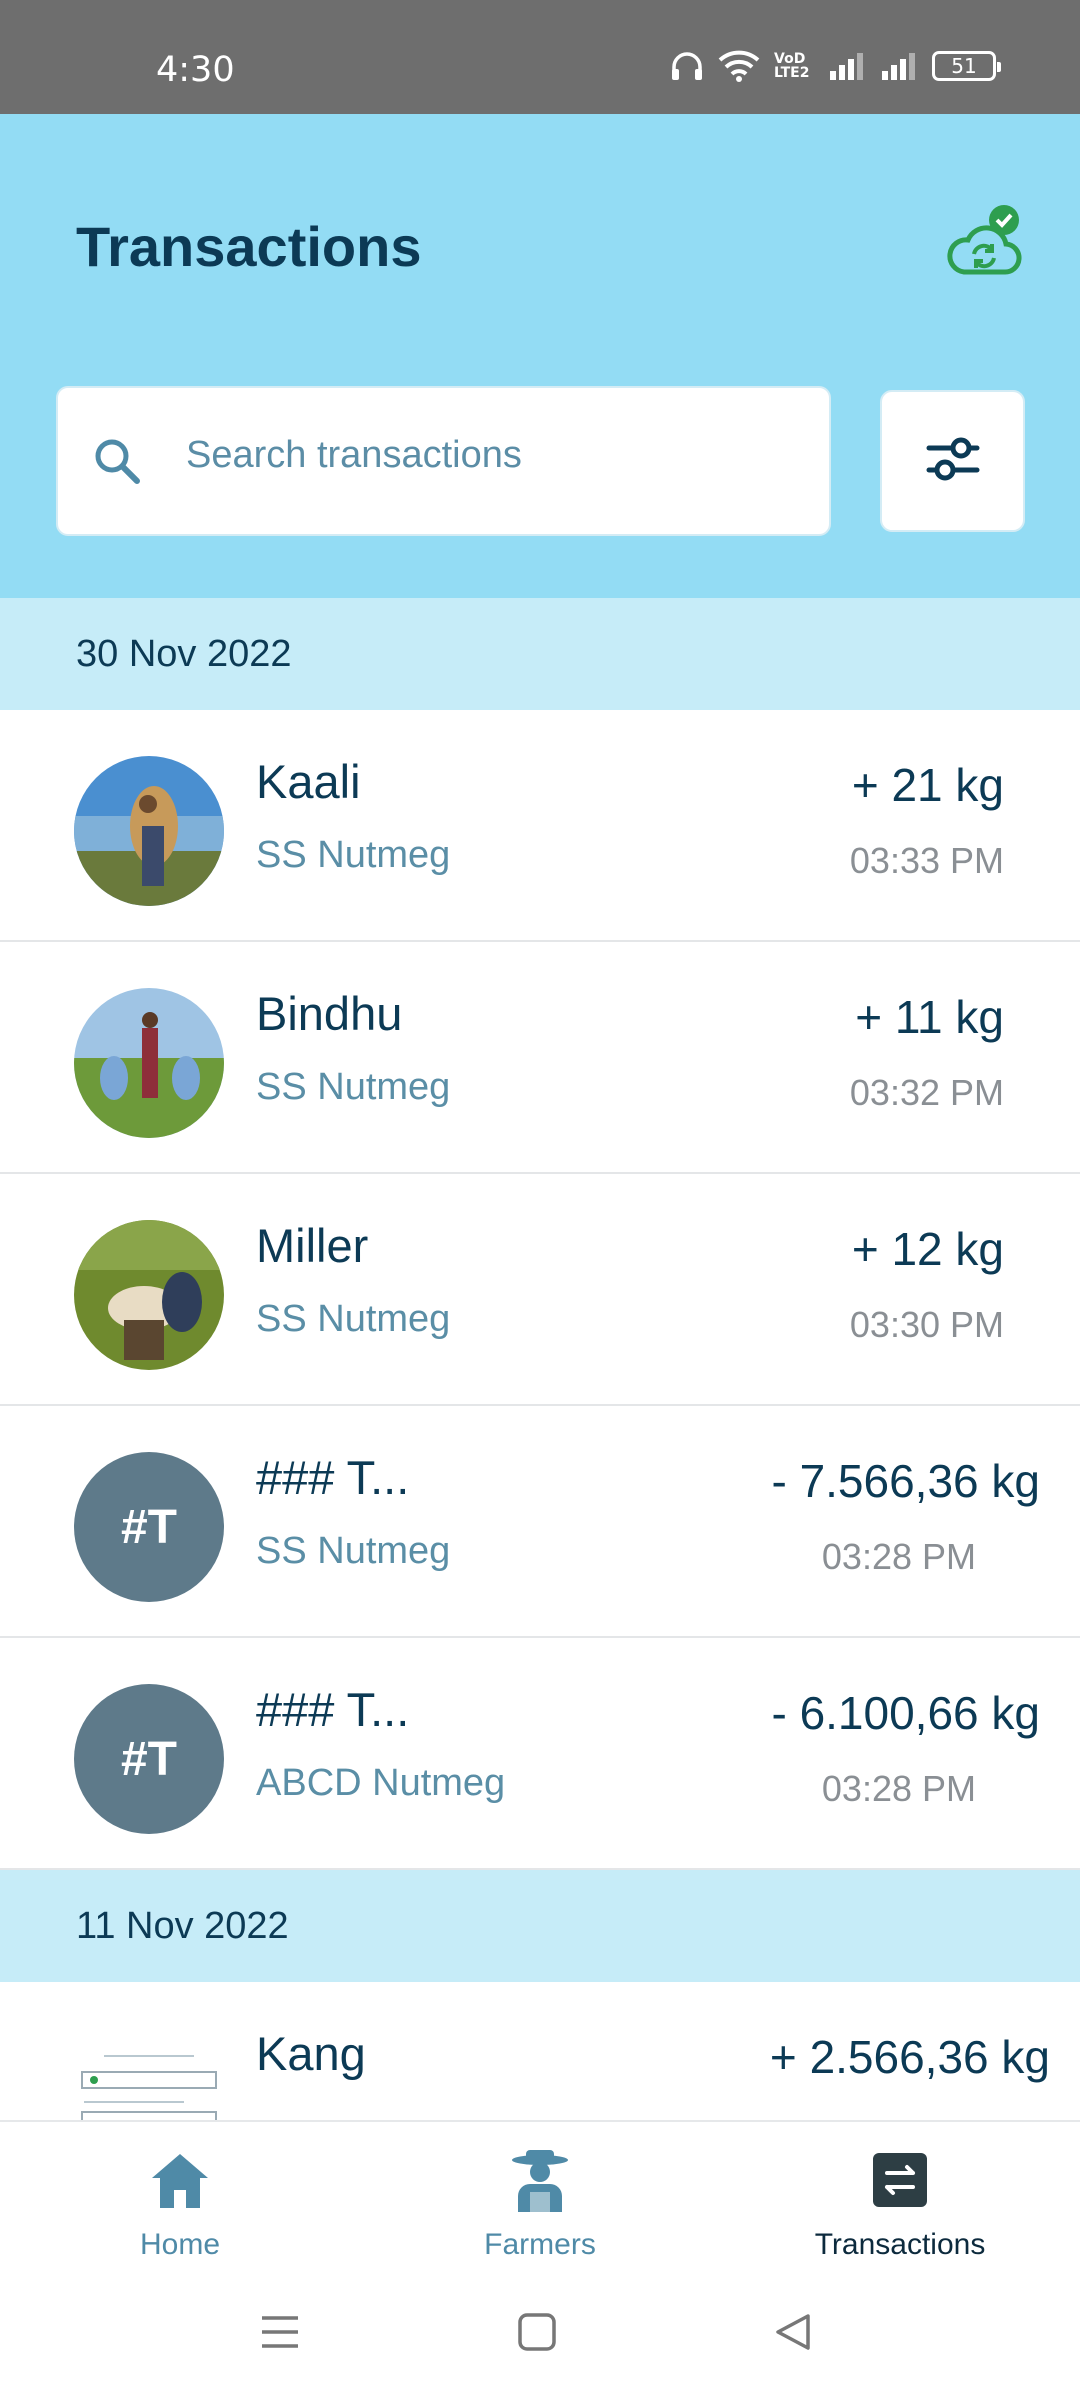  I want to click on status-time: 4:30, so click(195, 70).